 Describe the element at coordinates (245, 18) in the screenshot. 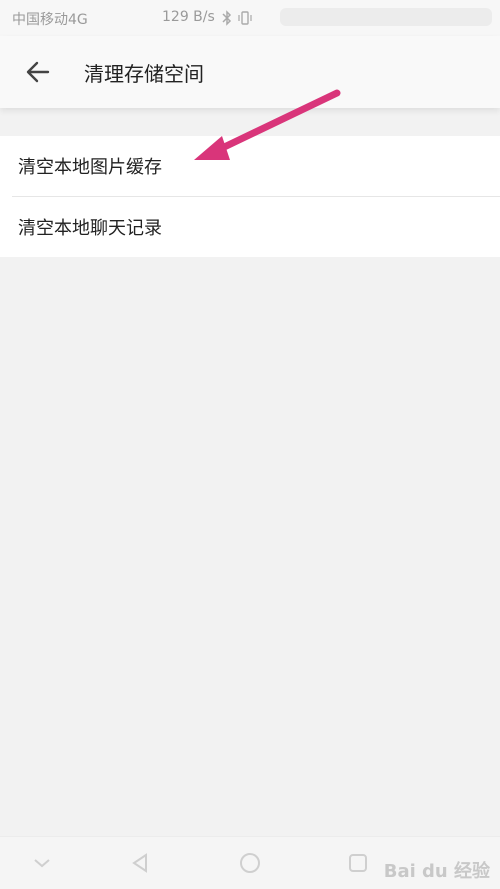

I see `vibrate-icon` at that location.